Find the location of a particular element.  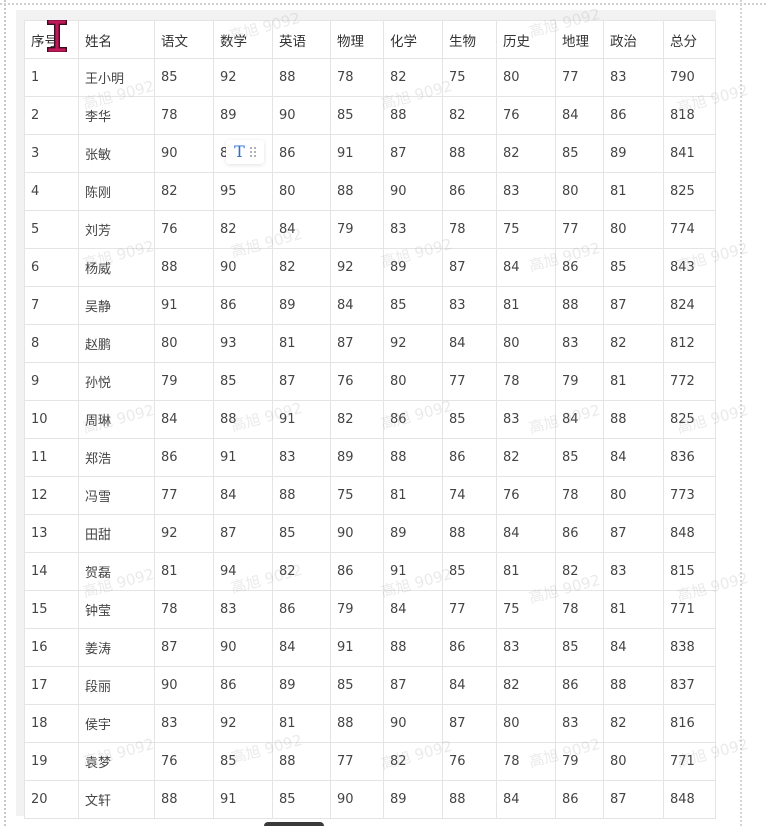

column-header: 语文 is located at coordinates (184, 39).